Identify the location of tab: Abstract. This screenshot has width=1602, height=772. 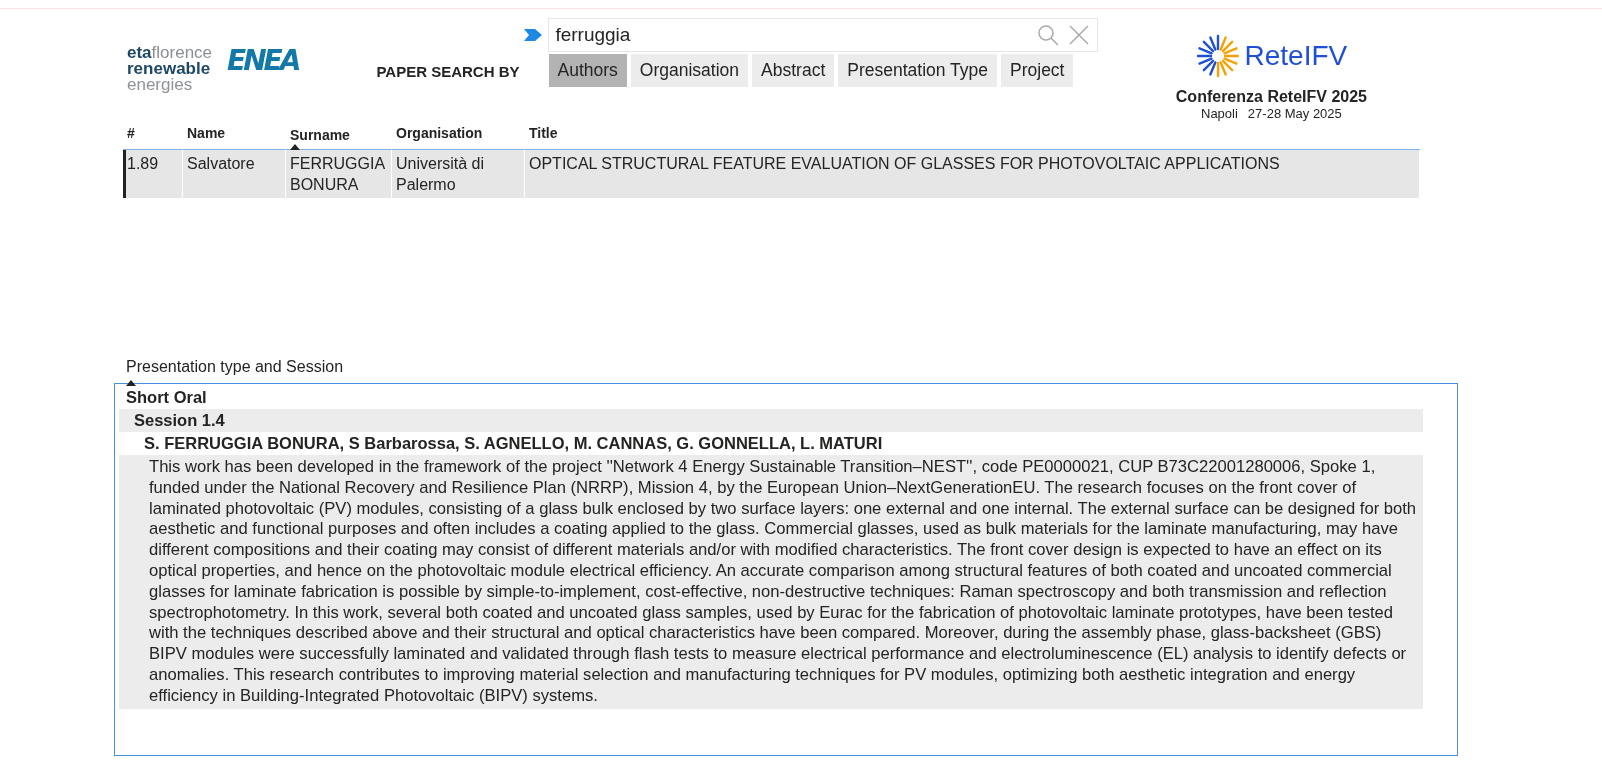
(793, 70).